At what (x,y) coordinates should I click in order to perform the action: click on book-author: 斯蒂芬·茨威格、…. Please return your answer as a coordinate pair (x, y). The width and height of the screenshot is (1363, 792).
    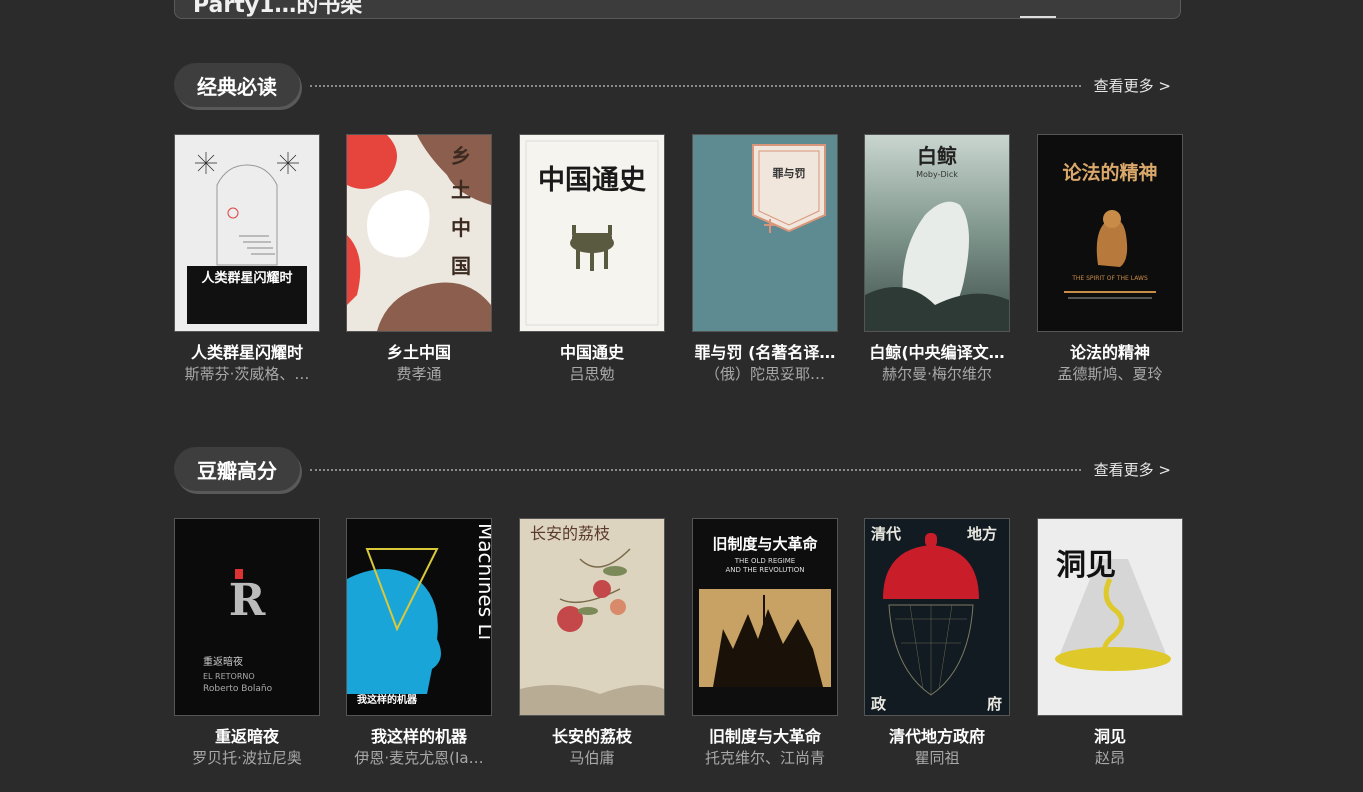
    Looking at the image, I should click on (247, 374).